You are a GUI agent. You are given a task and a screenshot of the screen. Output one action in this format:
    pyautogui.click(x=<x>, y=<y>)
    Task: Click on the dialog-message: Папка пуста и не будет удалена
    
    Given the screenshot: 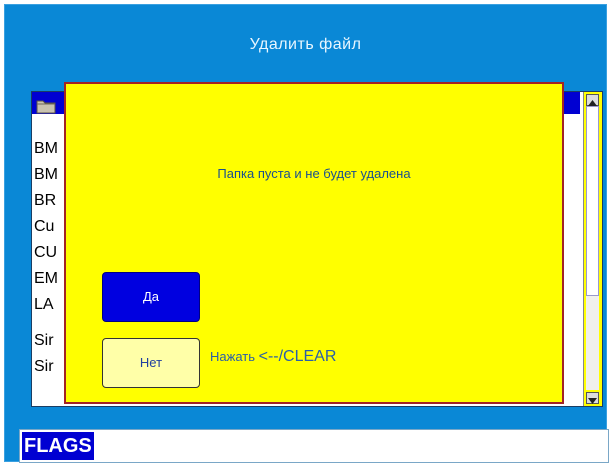 What is the action you would take?
    pyautogui.click(x=314, y=173)
    